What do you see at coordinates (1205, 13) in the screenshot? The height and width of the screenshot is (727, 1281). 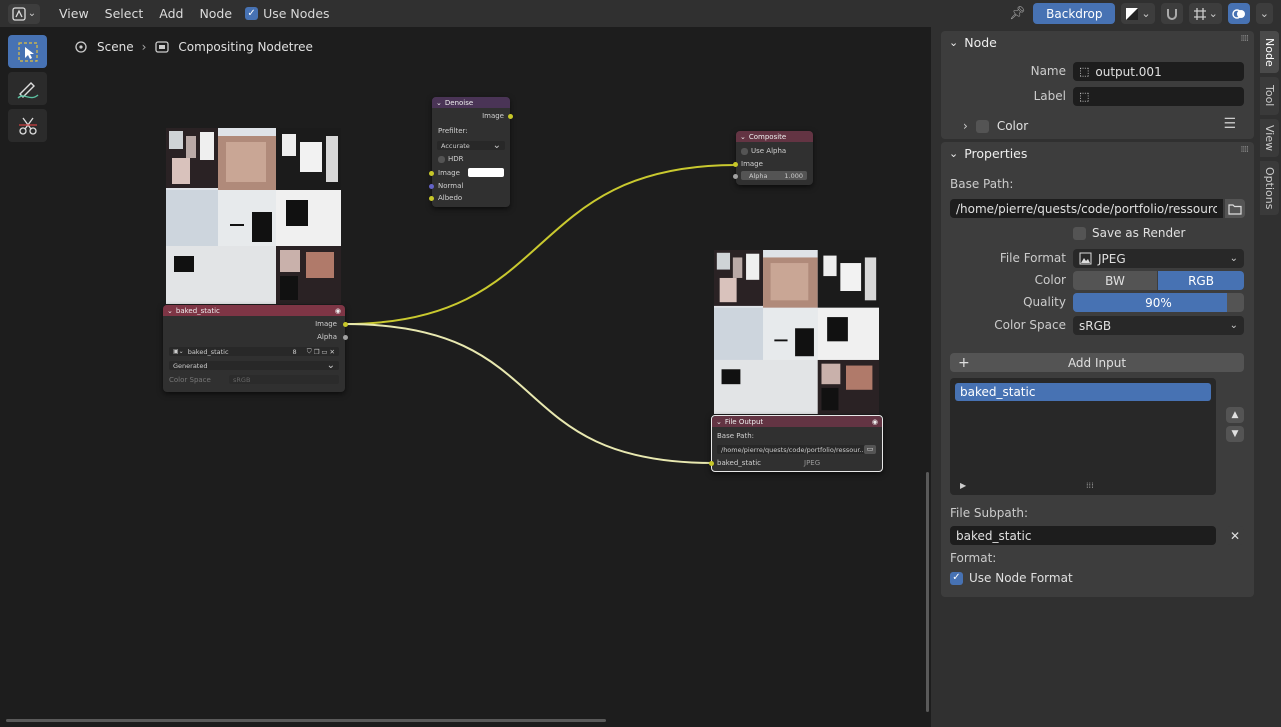 I see `snap-mode-selector: ⌄` at bounding box center [1205, 13].